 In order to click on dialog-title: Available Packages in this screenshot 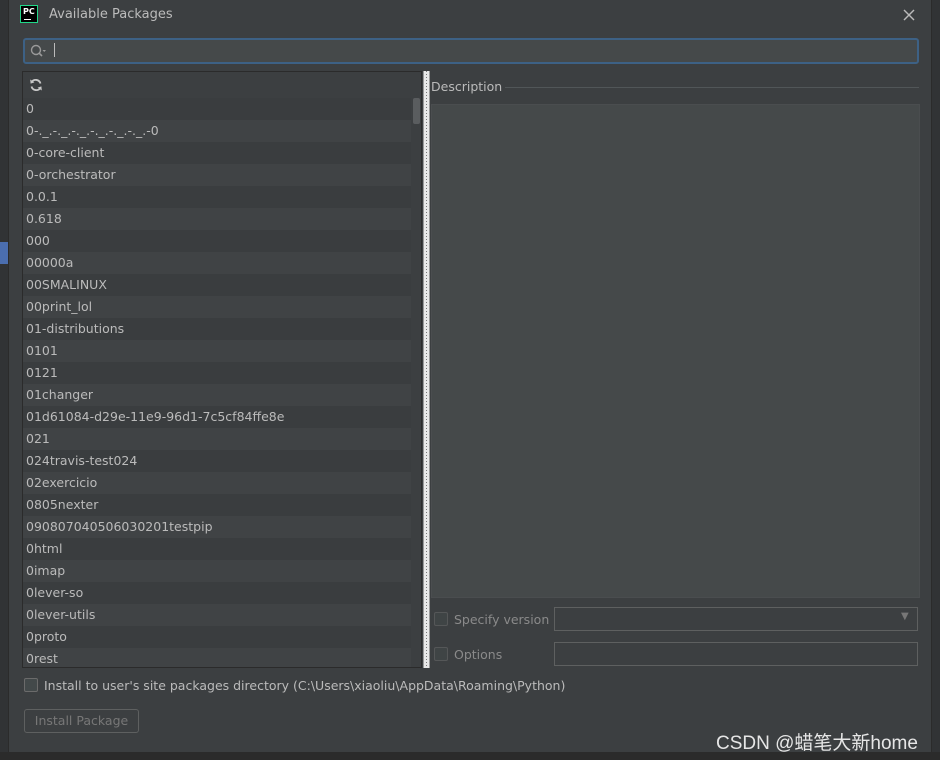, I will do `click(111, 14)`.